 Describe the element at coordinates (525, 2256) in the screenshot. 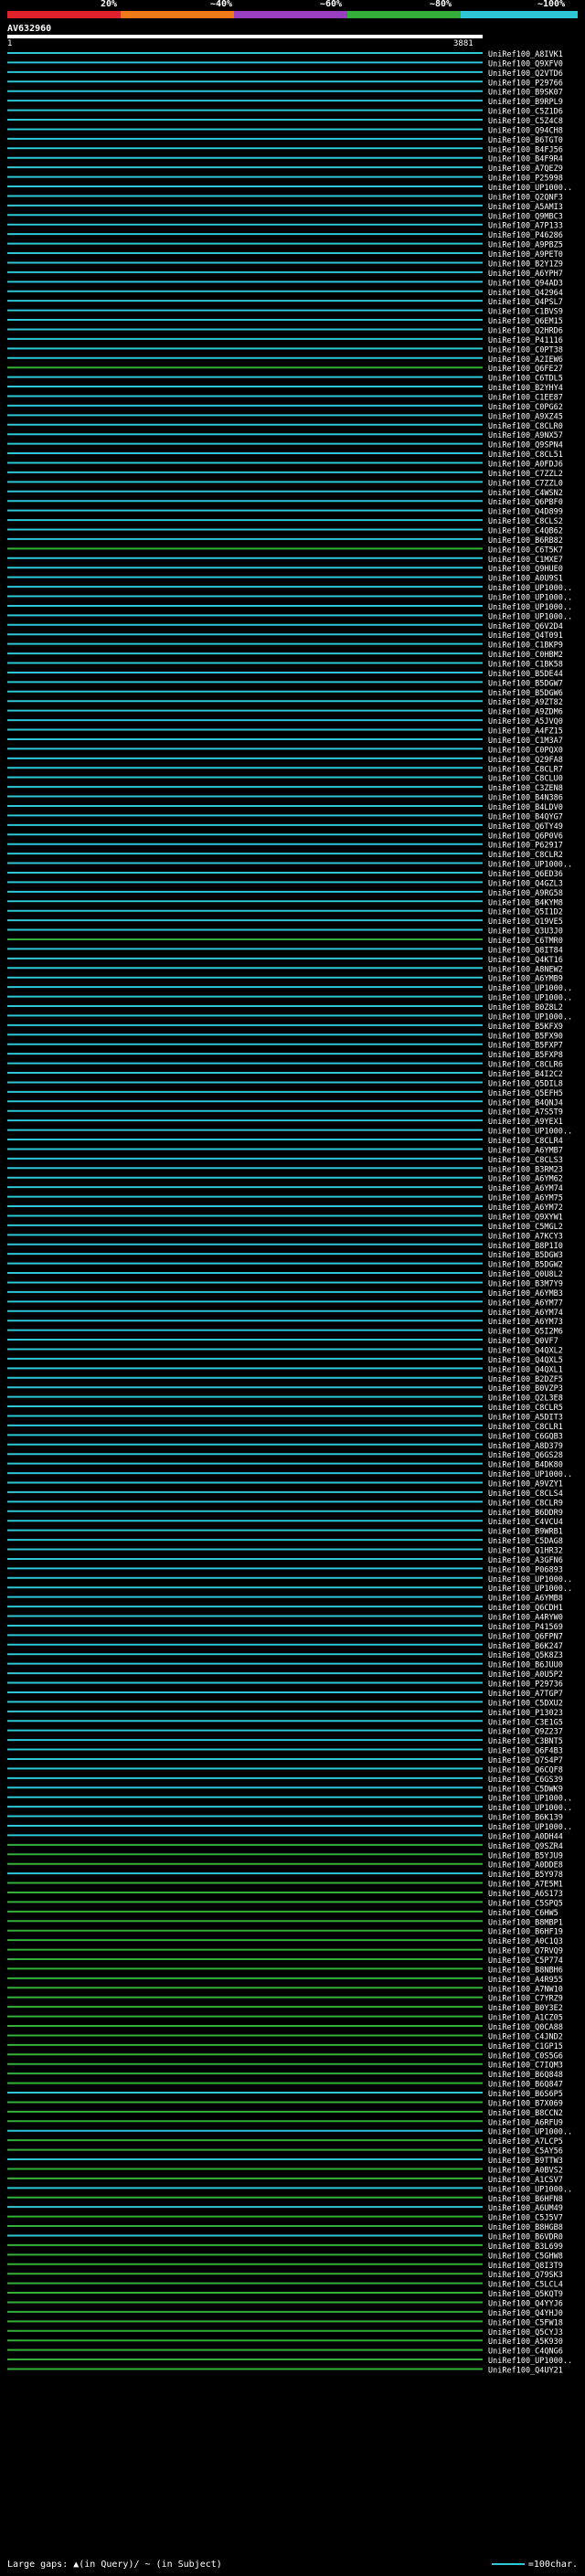

I see `hit-label: UniRef100_C5GHW8` at that location.